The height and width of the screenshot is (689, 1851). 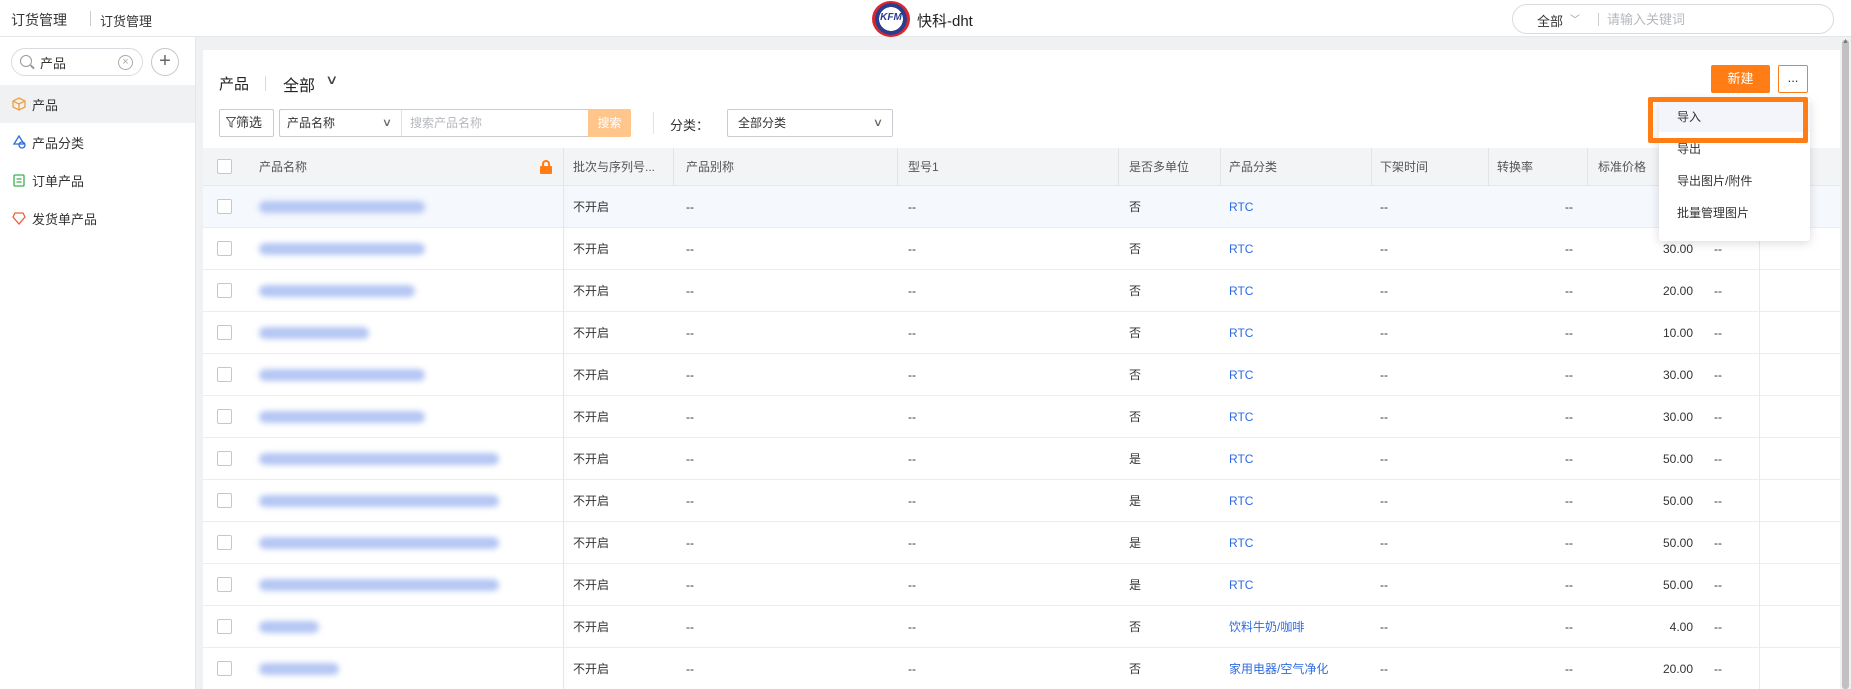 What do you see at coordinates (97, 218) in the screenshot?
I see `sidebar-item-shipment-product: 发货单产品` at bounding box center [97, 218].